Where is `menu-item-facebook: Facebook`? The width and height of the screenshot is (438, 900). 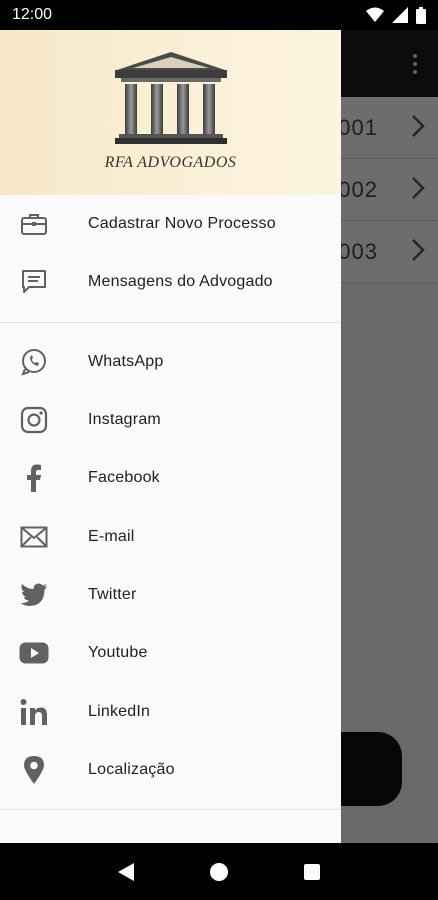
menu-item-facebook: Facebook is located at coordinates (170, 478).